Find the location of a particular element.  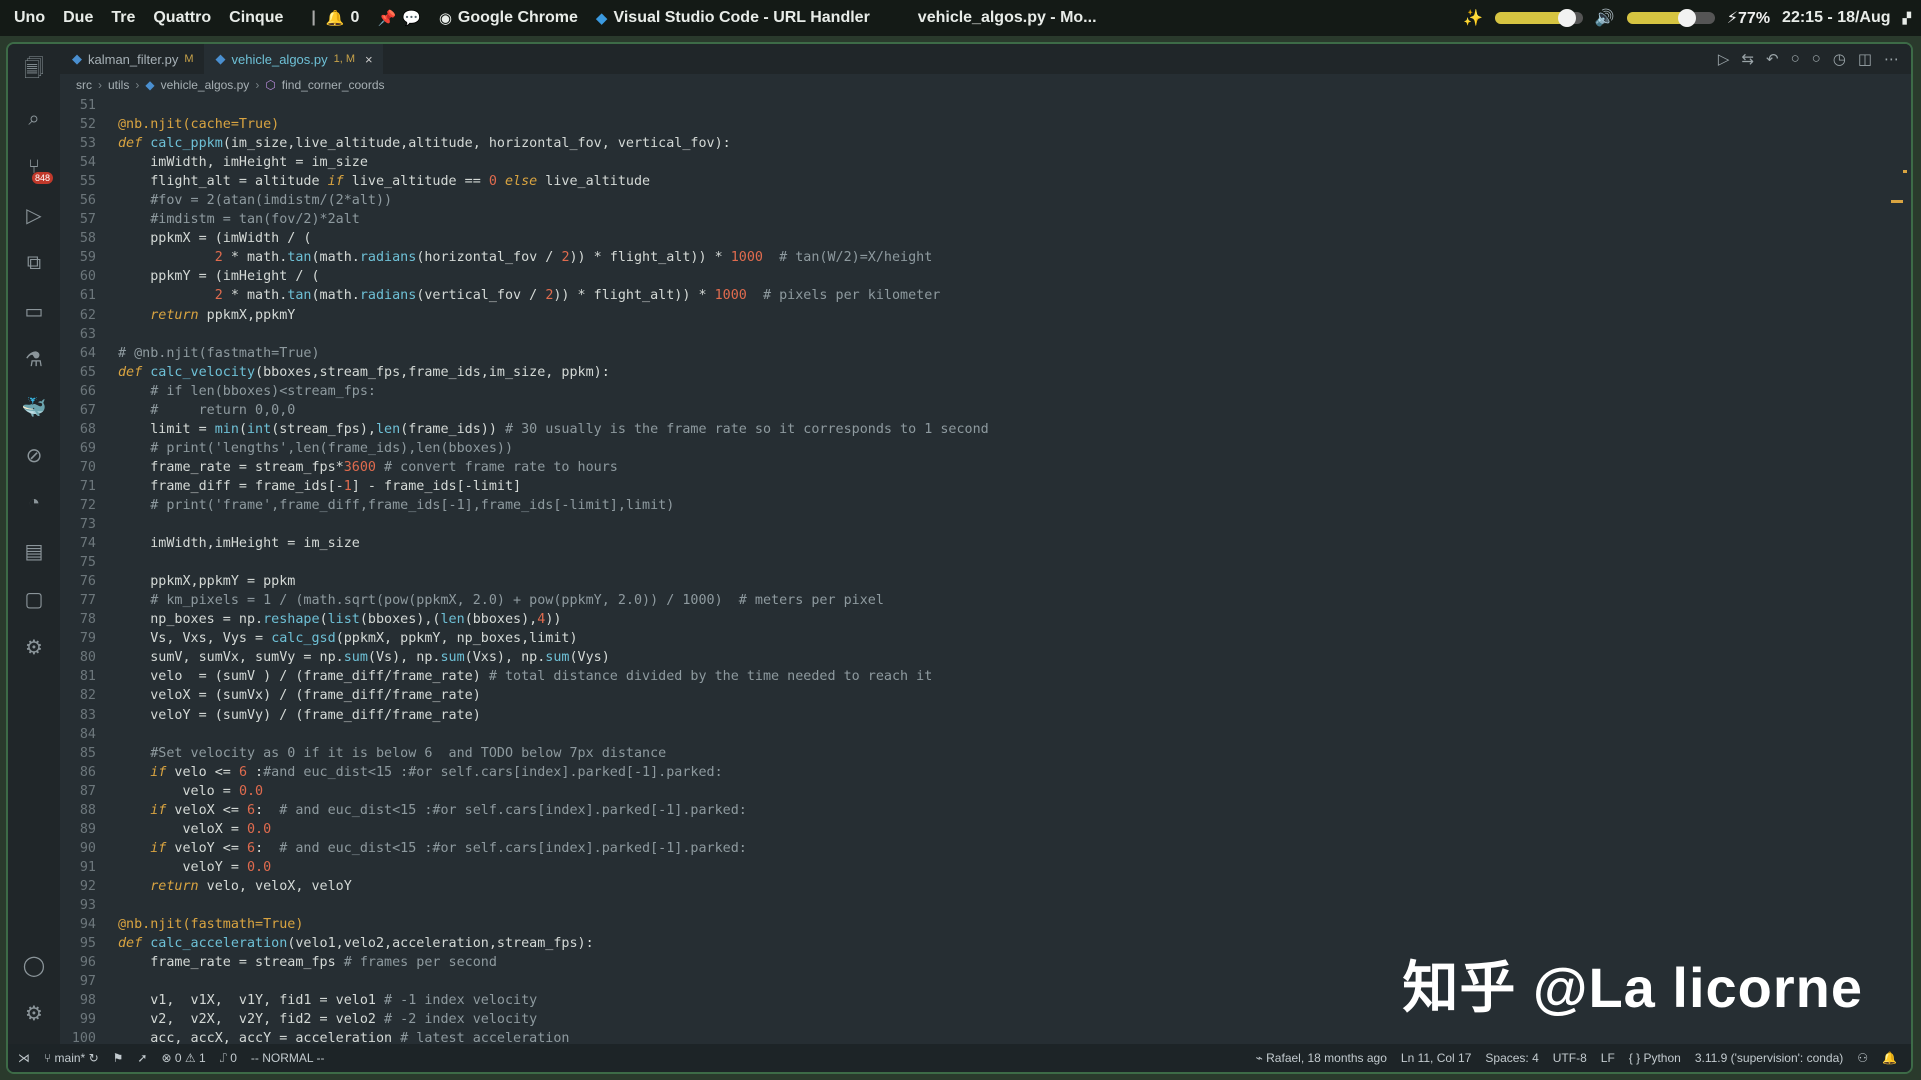

tab-vehicle-algos: ◆ vehicle_algos.py 1, M × is located at coordinates (293, 59).